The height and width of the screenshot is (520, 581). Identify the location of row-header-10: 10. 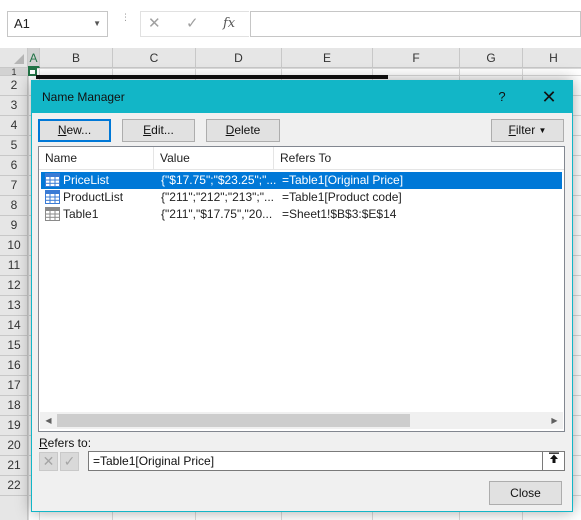
(14, 246).